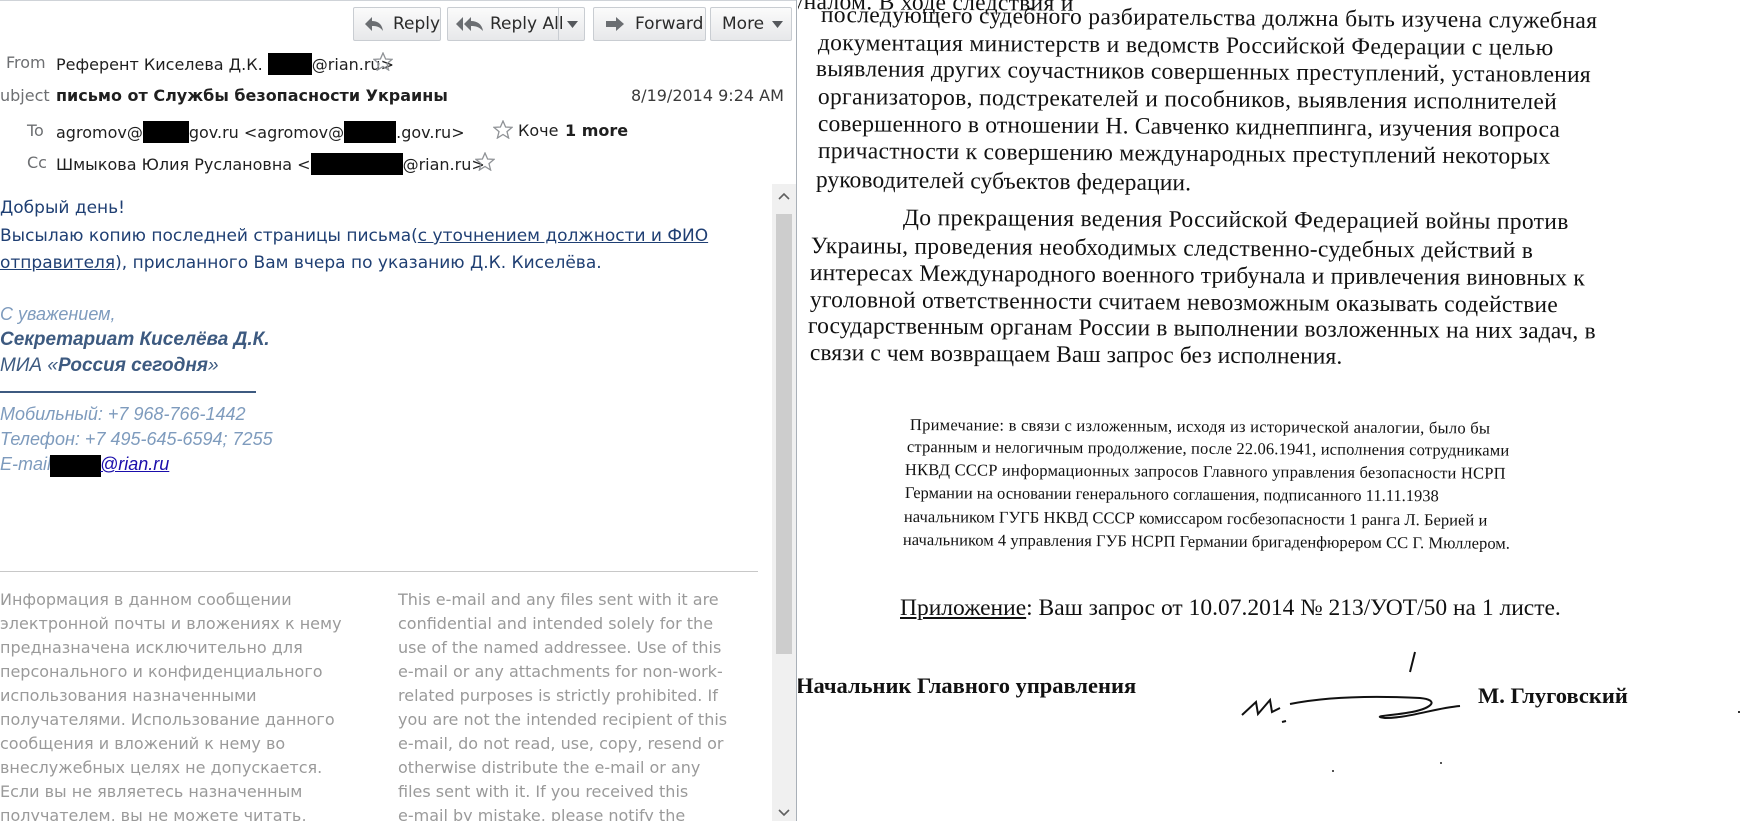  I want to click on signature-org-suffix: », so click(213, 365).